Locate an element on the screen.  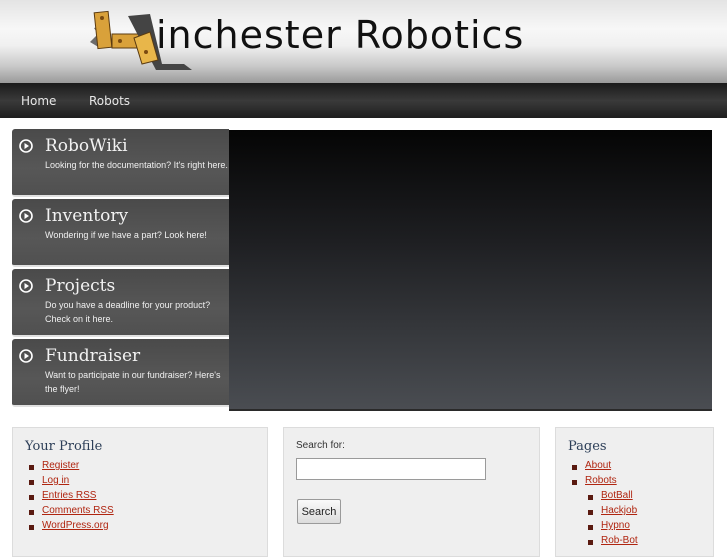
rob-bot-link: Rob-Bot is located at coordinates (619, 540).